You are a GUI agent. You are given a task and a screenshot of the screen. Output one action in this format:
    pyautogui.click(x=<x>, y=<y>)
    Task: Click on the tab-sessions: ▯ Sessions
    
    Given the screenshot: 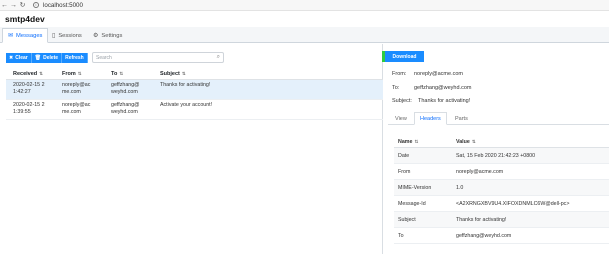 What is the action you would take?
    pyautogui.click(x=67, y=35)
    